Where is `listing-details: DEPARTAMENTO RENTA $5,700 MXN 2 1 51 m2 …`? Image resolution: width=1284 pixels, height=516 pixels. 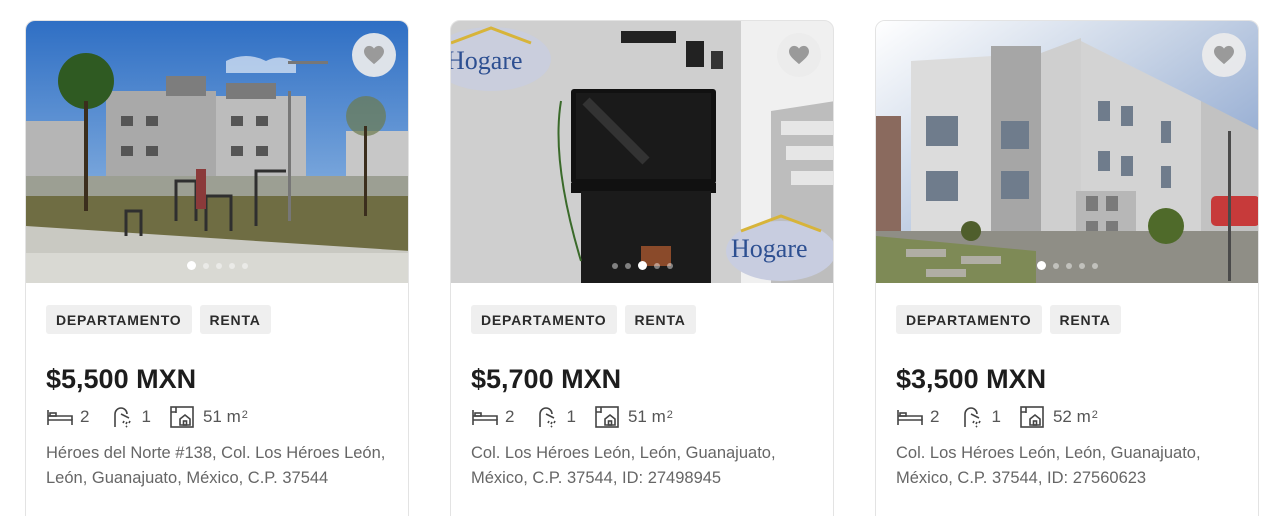
listing-details: DEPARTAMENTO RENTA $5,700 MXN 2 1 51 m2 … is located at coordinates (642, 387).